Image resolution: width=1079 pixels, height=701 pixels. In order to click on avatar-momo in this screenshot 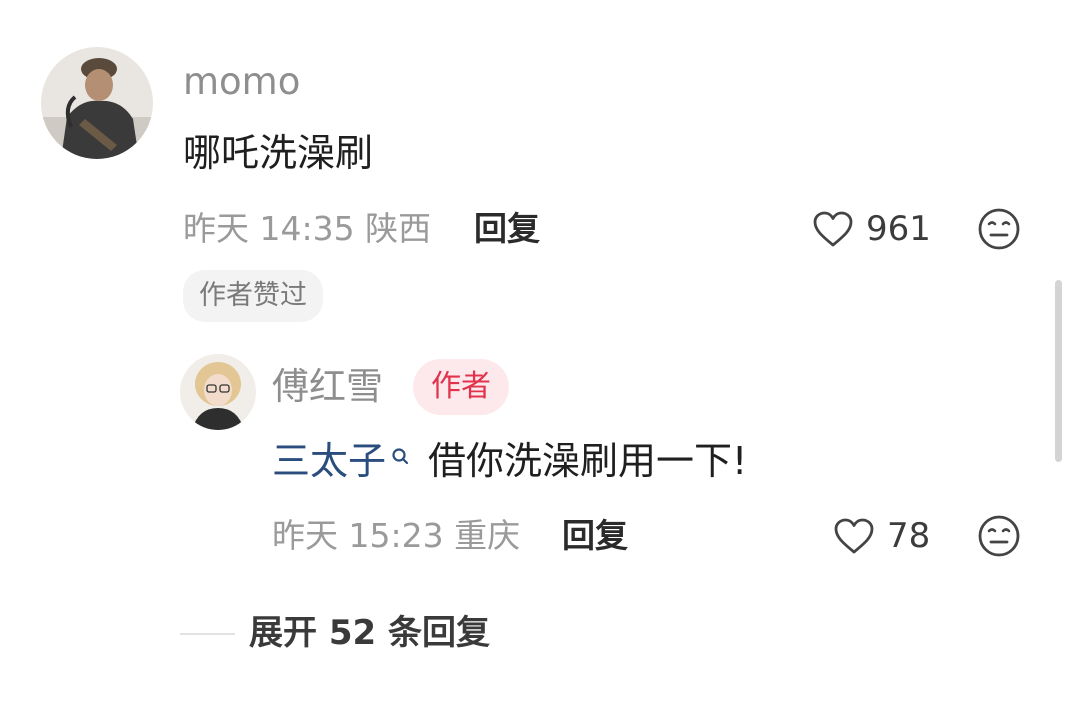, I will do `click(97, 103)`.